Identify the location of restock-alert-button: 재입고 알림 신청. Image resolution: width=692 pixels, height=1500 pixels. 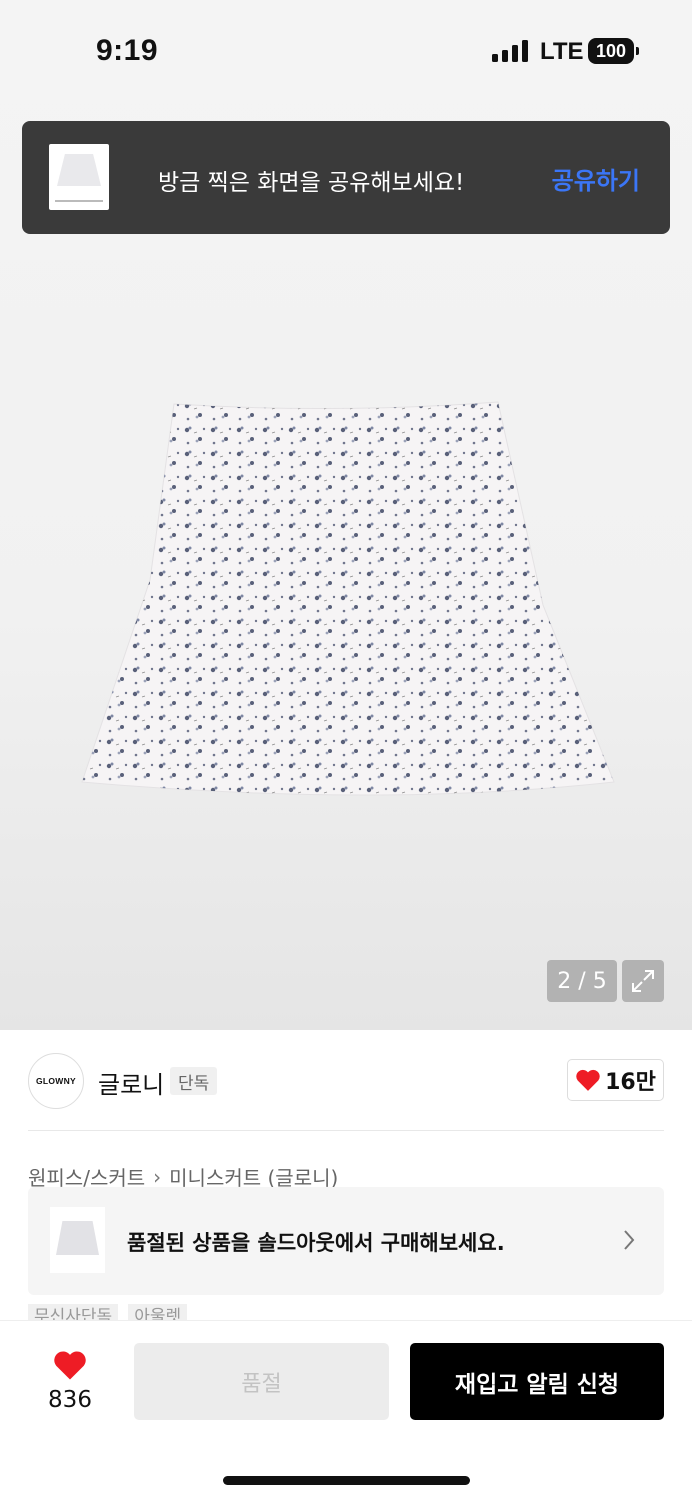
(537, 1381).